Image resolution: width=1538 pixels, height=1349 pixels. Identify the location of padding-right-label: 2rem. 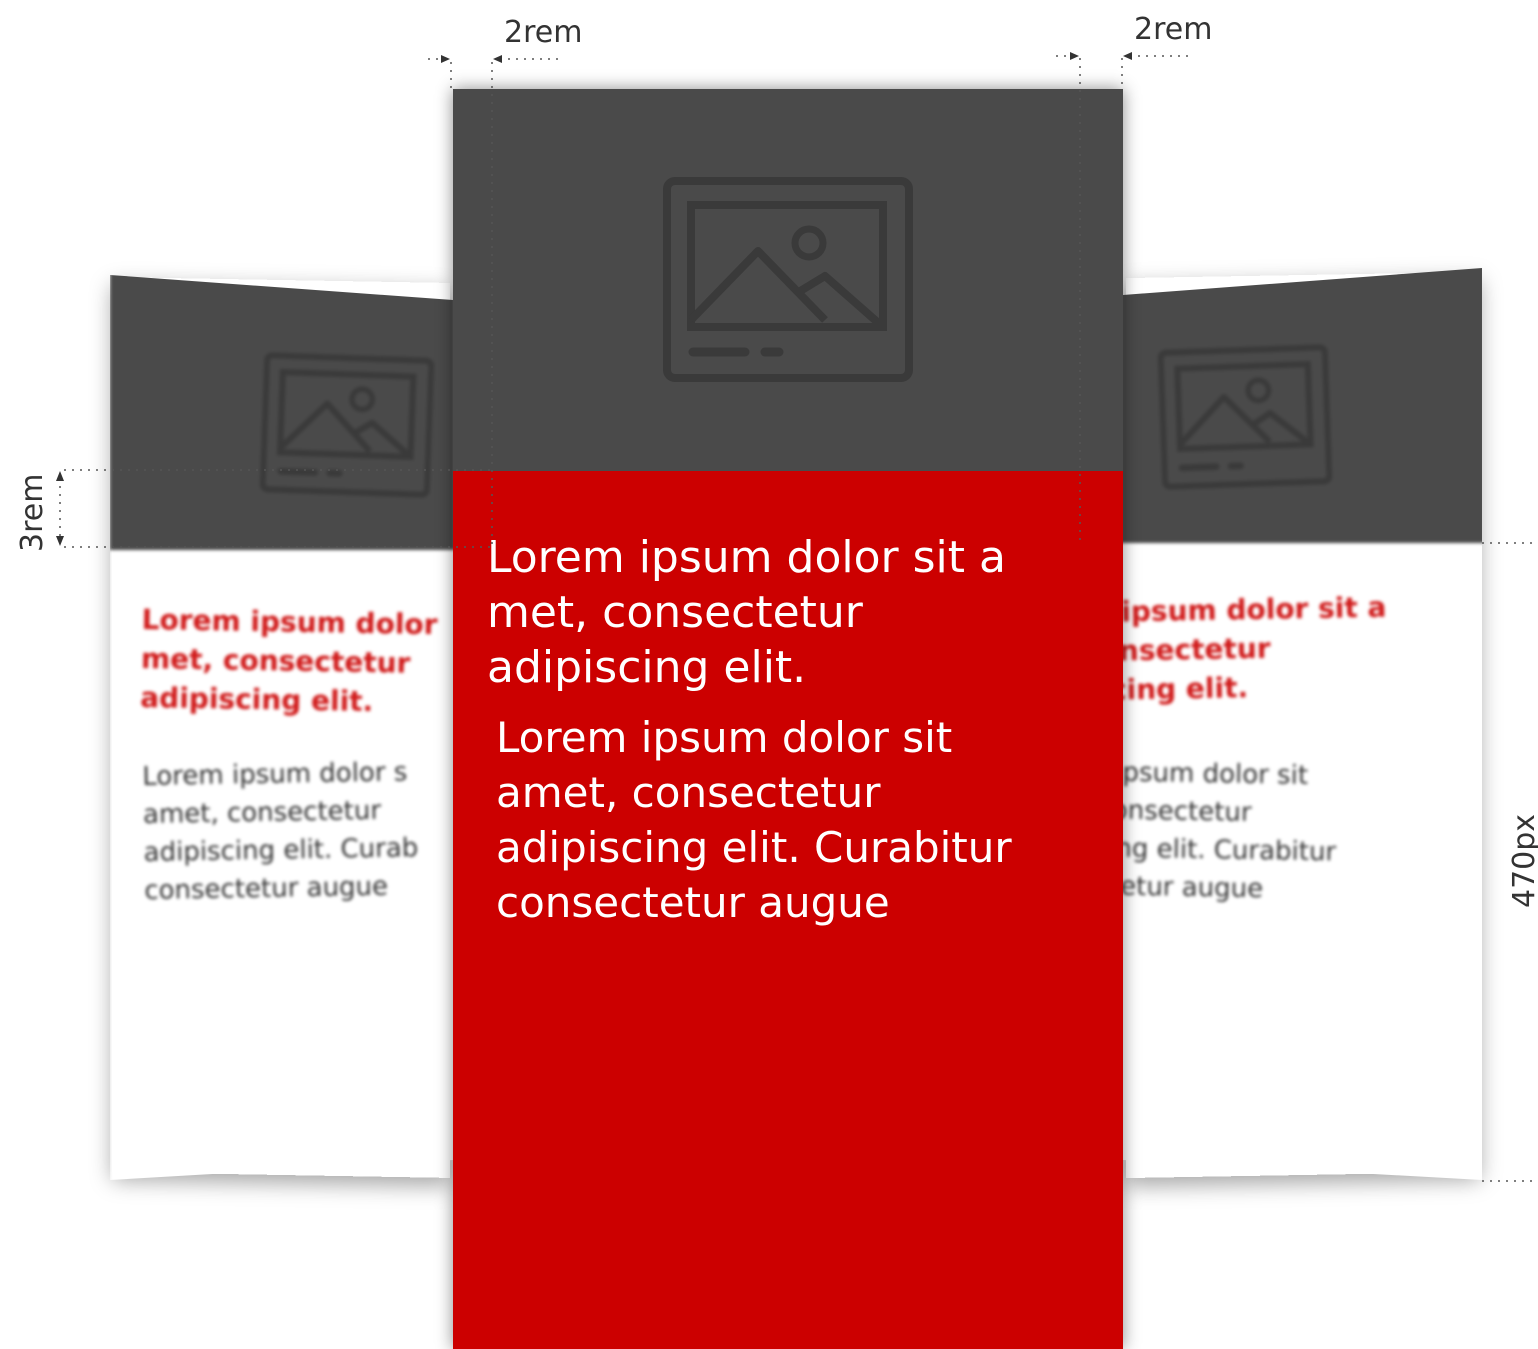
(1173, 30).